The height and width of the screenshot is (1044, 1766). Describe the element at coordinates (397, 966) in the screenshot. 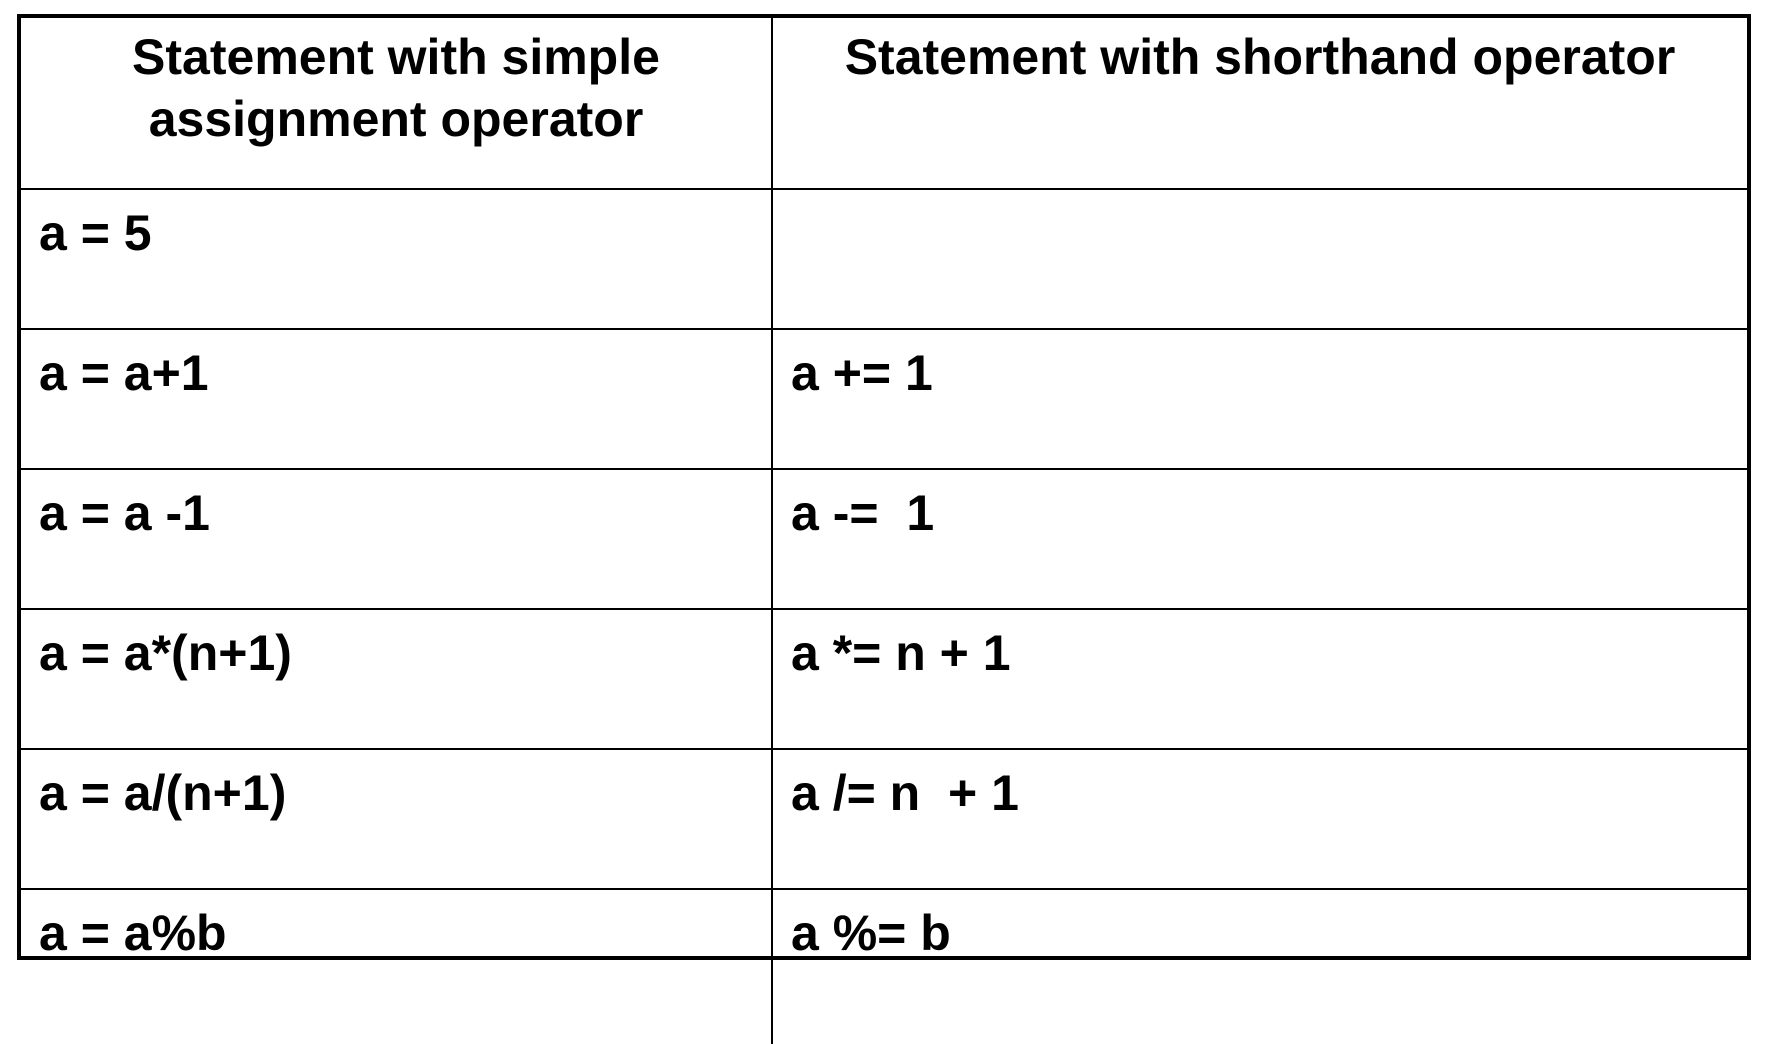

I see `simple-statement-cell: a = a%b` at that location.